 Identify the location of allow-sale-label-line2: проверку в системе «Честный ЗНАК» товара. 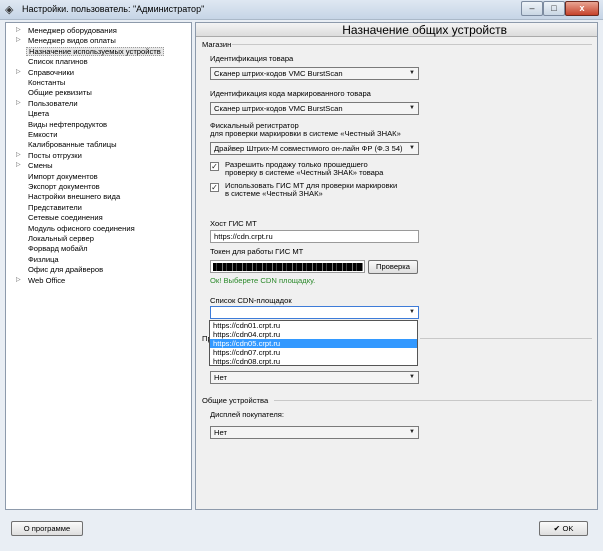
(304, 172).